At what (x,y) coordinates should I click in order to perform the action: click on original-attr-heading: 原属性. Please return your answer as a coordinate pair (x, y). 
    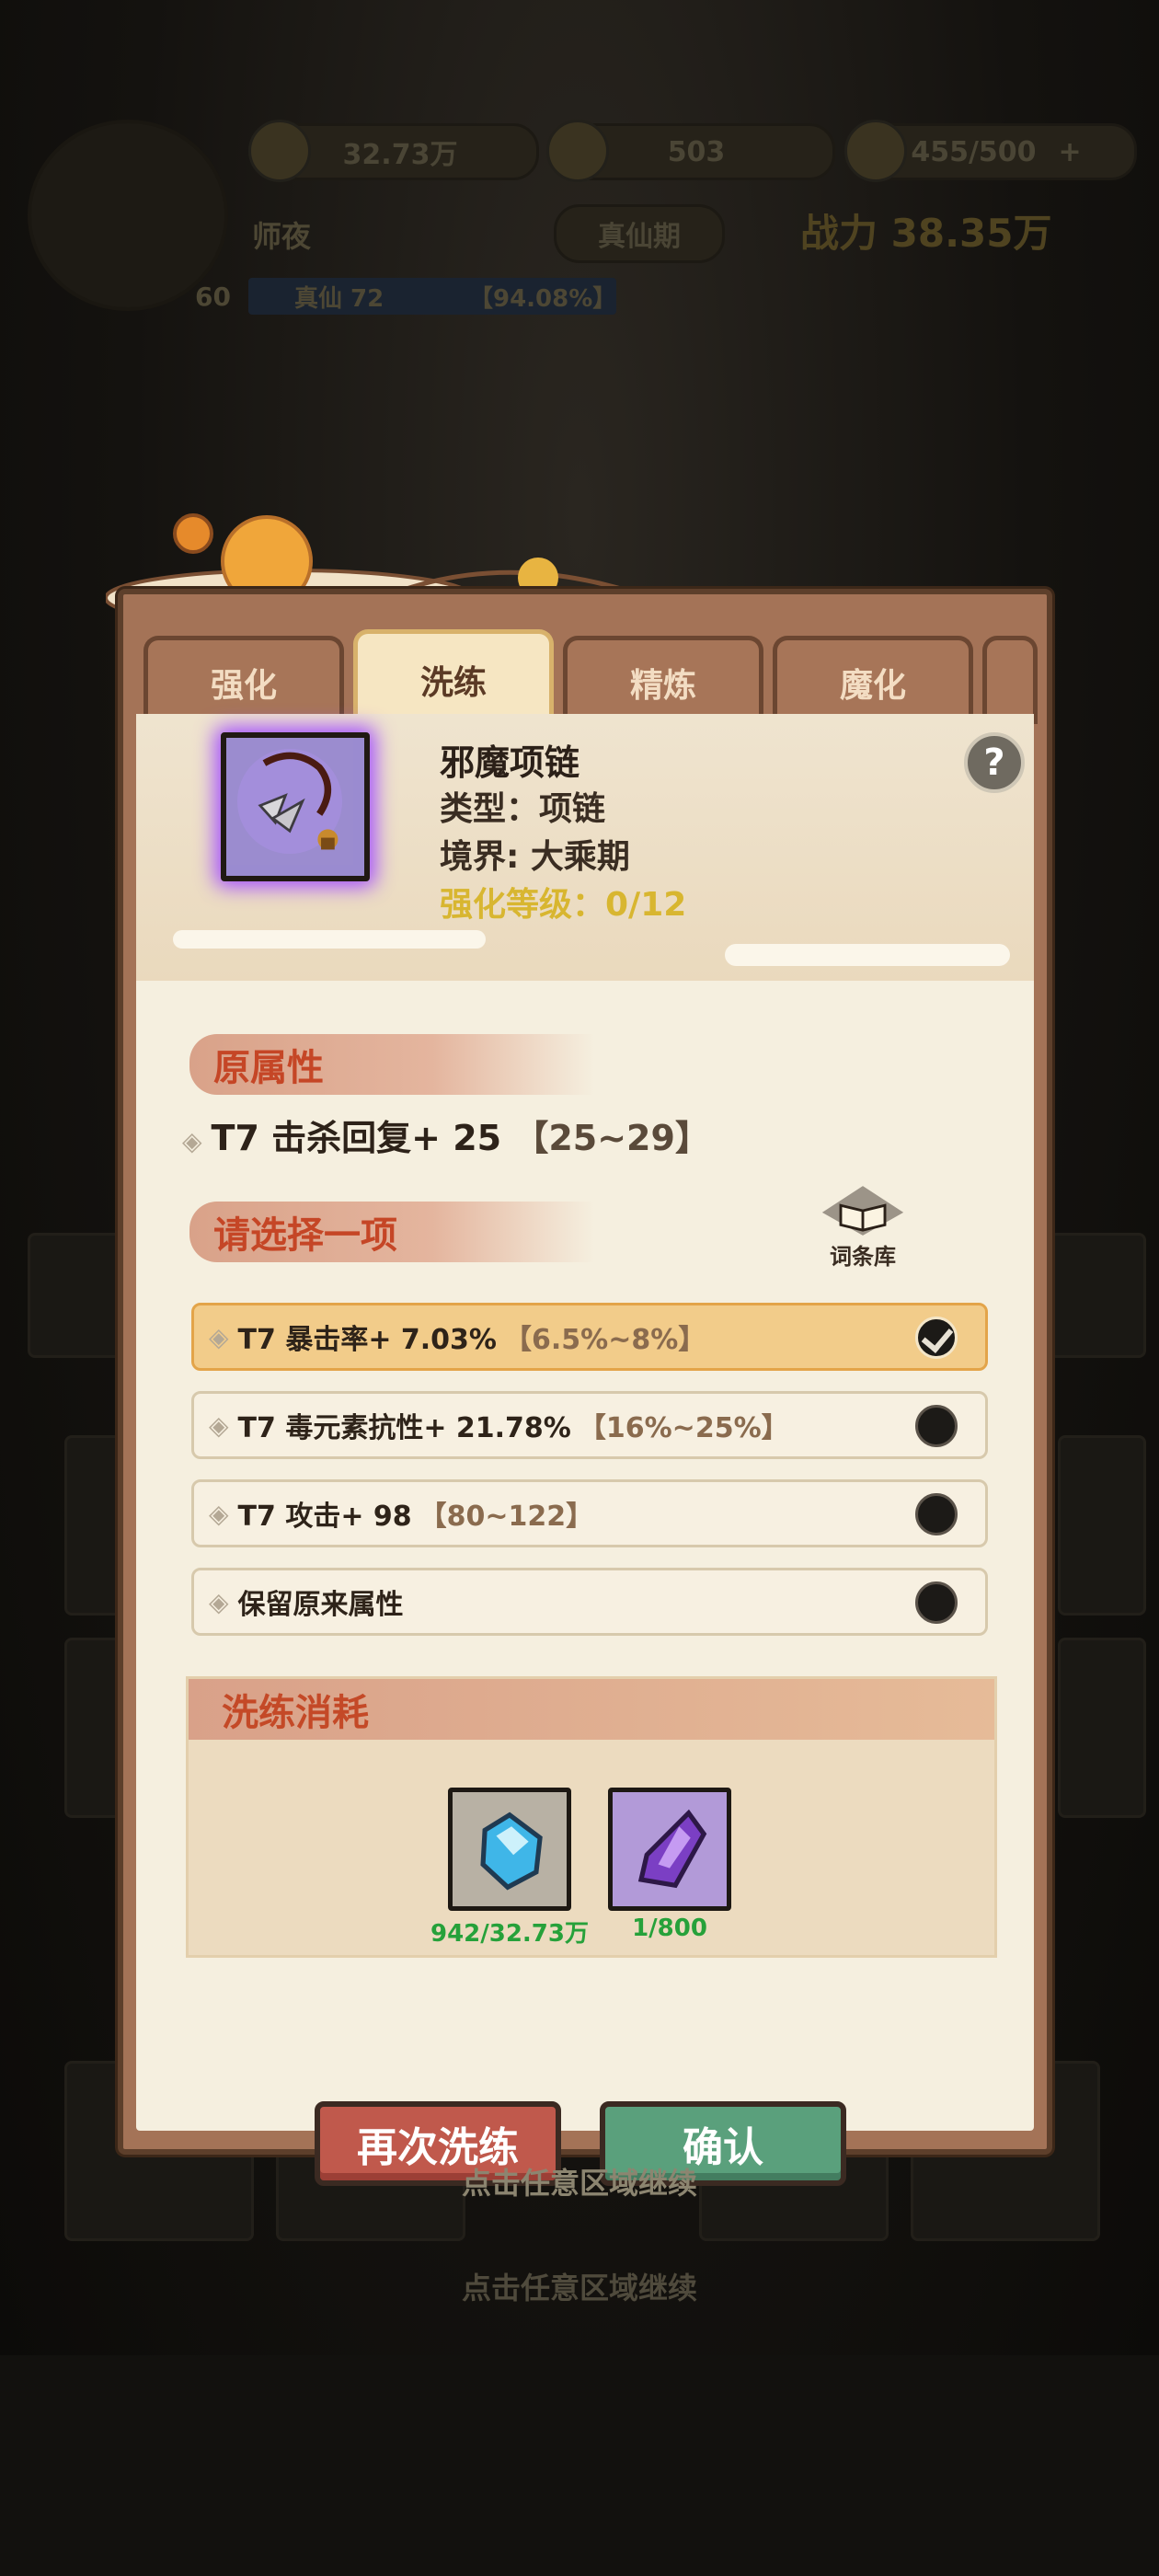
    Looking at the image, I should click on (391, 1064).